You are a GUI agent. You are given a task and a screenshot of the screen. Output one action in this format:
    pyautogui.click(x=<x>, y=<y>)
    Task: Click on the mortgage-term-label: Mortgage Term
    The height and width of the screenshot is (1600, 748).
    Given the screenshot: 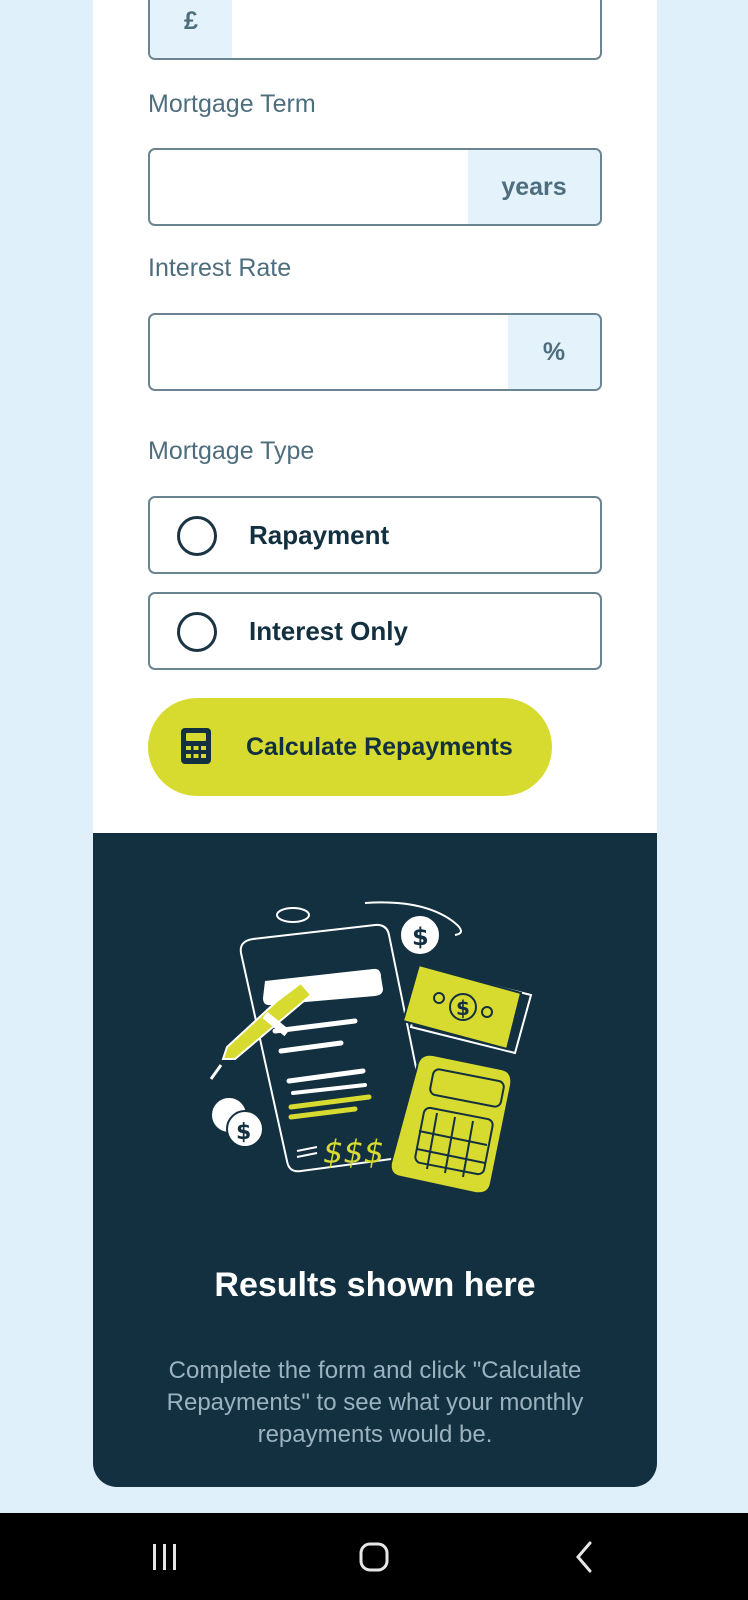 What is the action you would take?
    pyautogui.click(x=232, y=104)
    